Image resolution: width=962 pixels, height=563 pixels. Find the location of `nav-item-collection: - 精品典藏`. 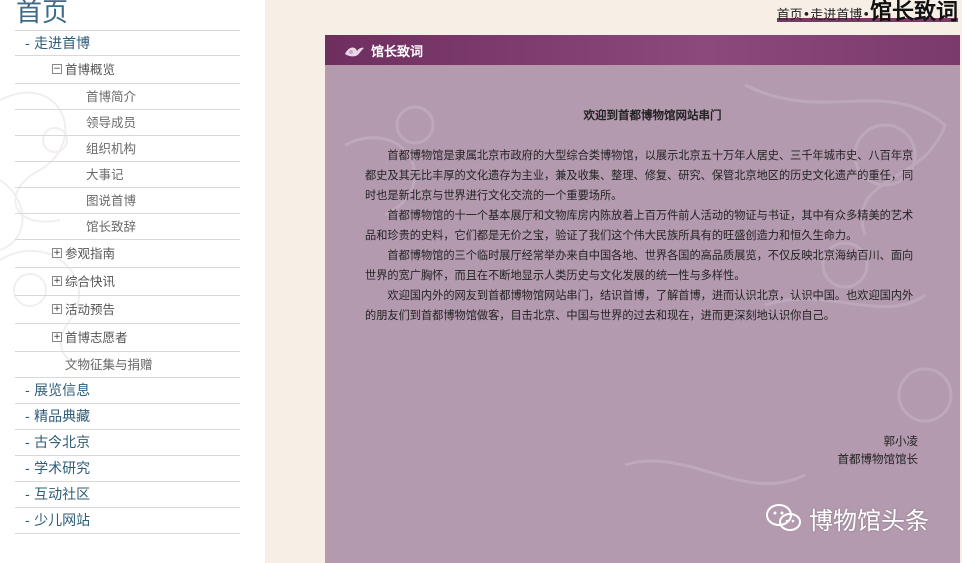

nav-item-collection: - 精品典藏 is located at coordinates (127, 417).